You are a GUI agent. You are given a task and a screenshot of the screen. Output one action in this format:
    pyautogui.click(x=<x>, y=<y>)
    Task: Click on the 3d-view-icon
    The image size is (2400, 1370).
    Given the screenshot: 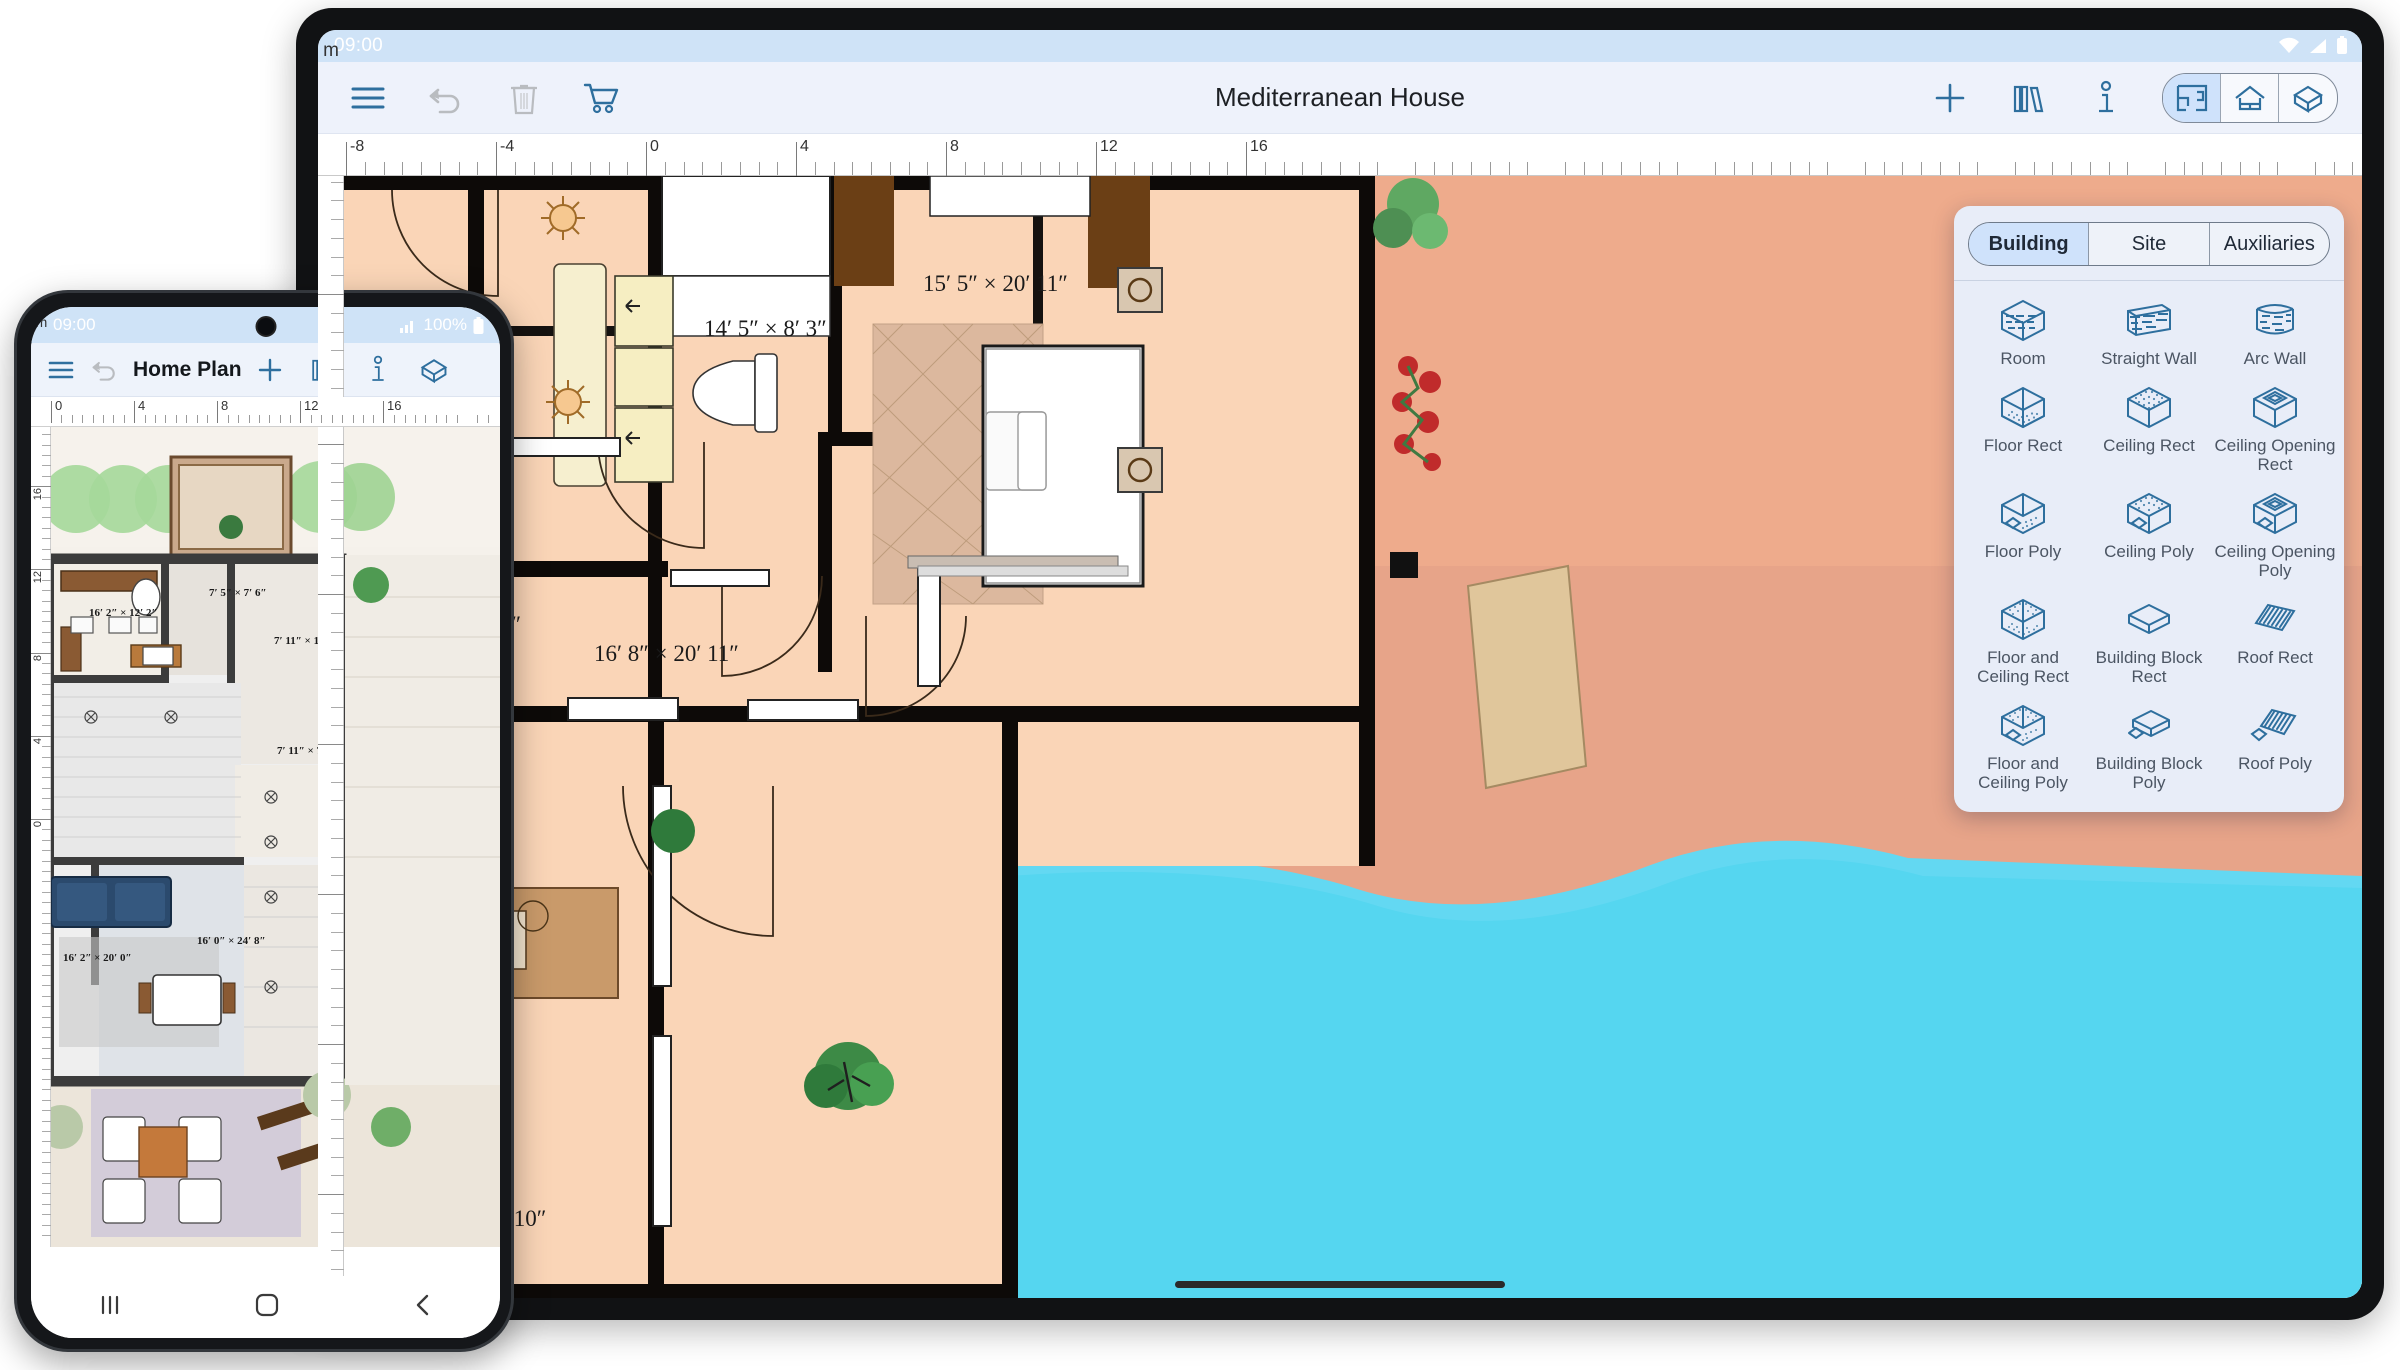 What is the action you would take?
    pyautogui.click(x=434, y=370)
    